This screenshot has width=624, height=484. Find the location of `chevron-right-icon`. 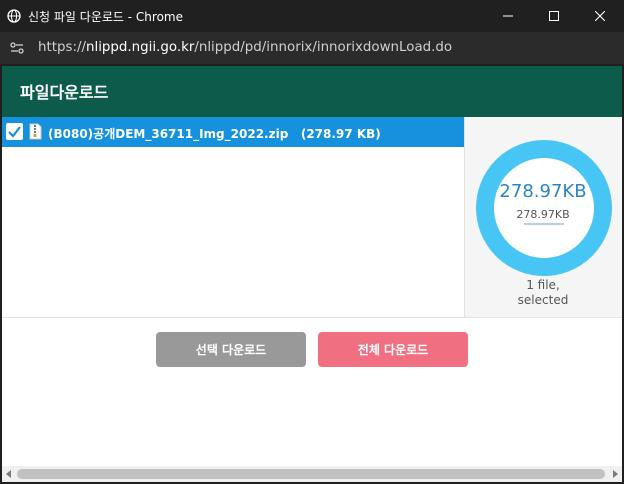

chevron-right-icon is located at coordinates (615, 474).